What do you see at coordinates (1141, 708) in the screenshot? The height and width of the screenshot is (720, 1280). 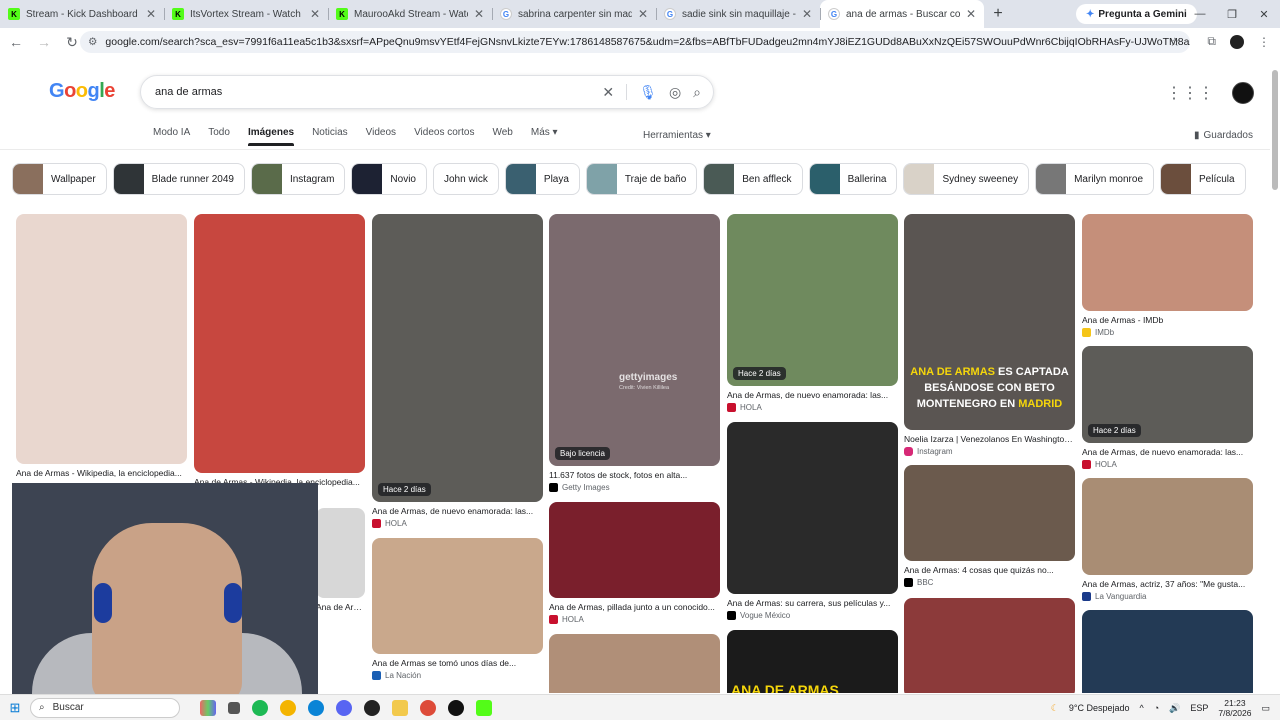 I see `tray-chevron-icon: ^` at bounding box center [1141, 708].